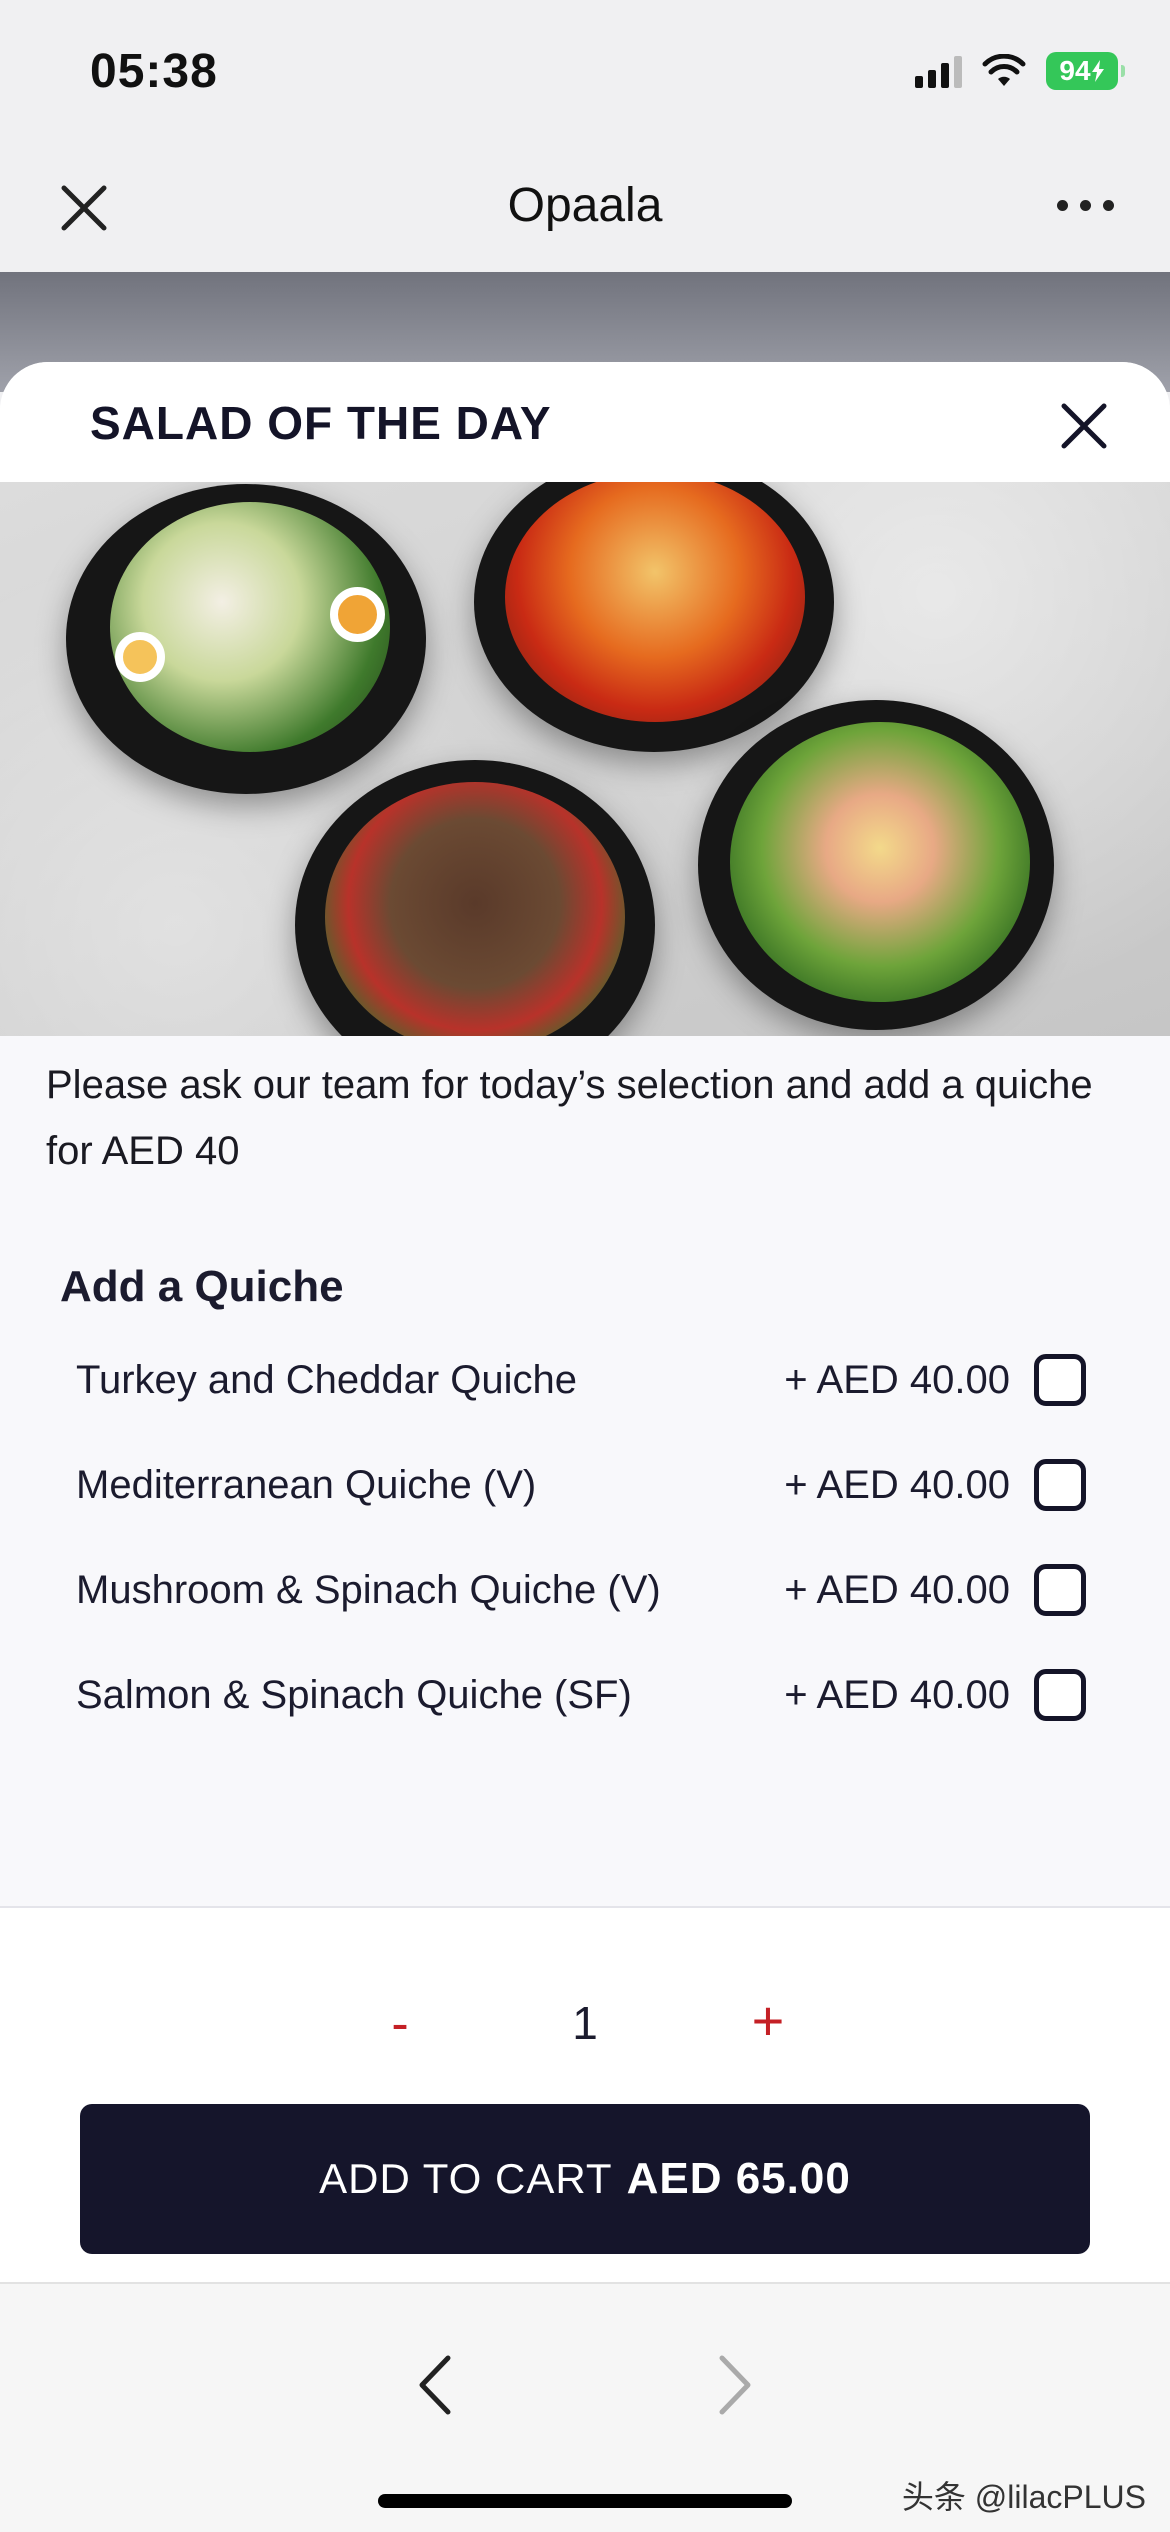 The height and width of the screenshot is (2532, 1170). Describe the element at coordinates (735, 2385) in the screenshot. I see `chevron-right-icon` at that location.